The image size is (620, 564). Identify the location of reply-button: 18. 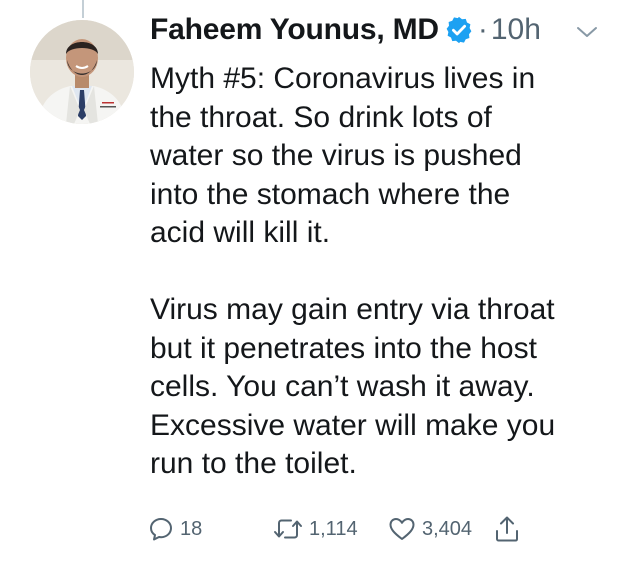
(175, 529).